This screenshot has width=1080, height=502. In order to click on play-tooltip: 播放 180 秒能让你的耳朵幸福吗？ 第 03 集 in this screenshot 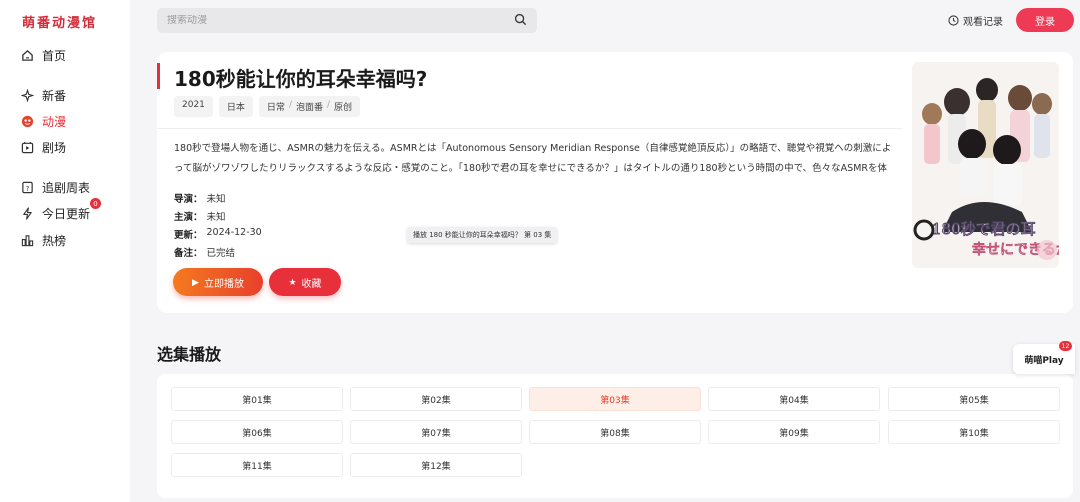, I will do `click(482, 235)`.